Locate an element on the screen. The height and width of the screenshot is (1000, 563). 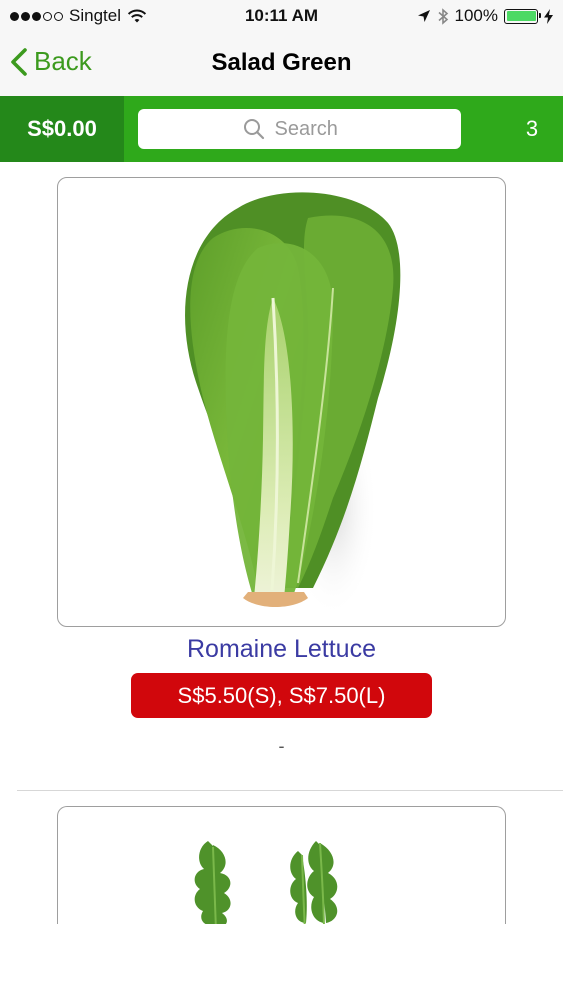
bottom-area is located at coordinates (281, 962).